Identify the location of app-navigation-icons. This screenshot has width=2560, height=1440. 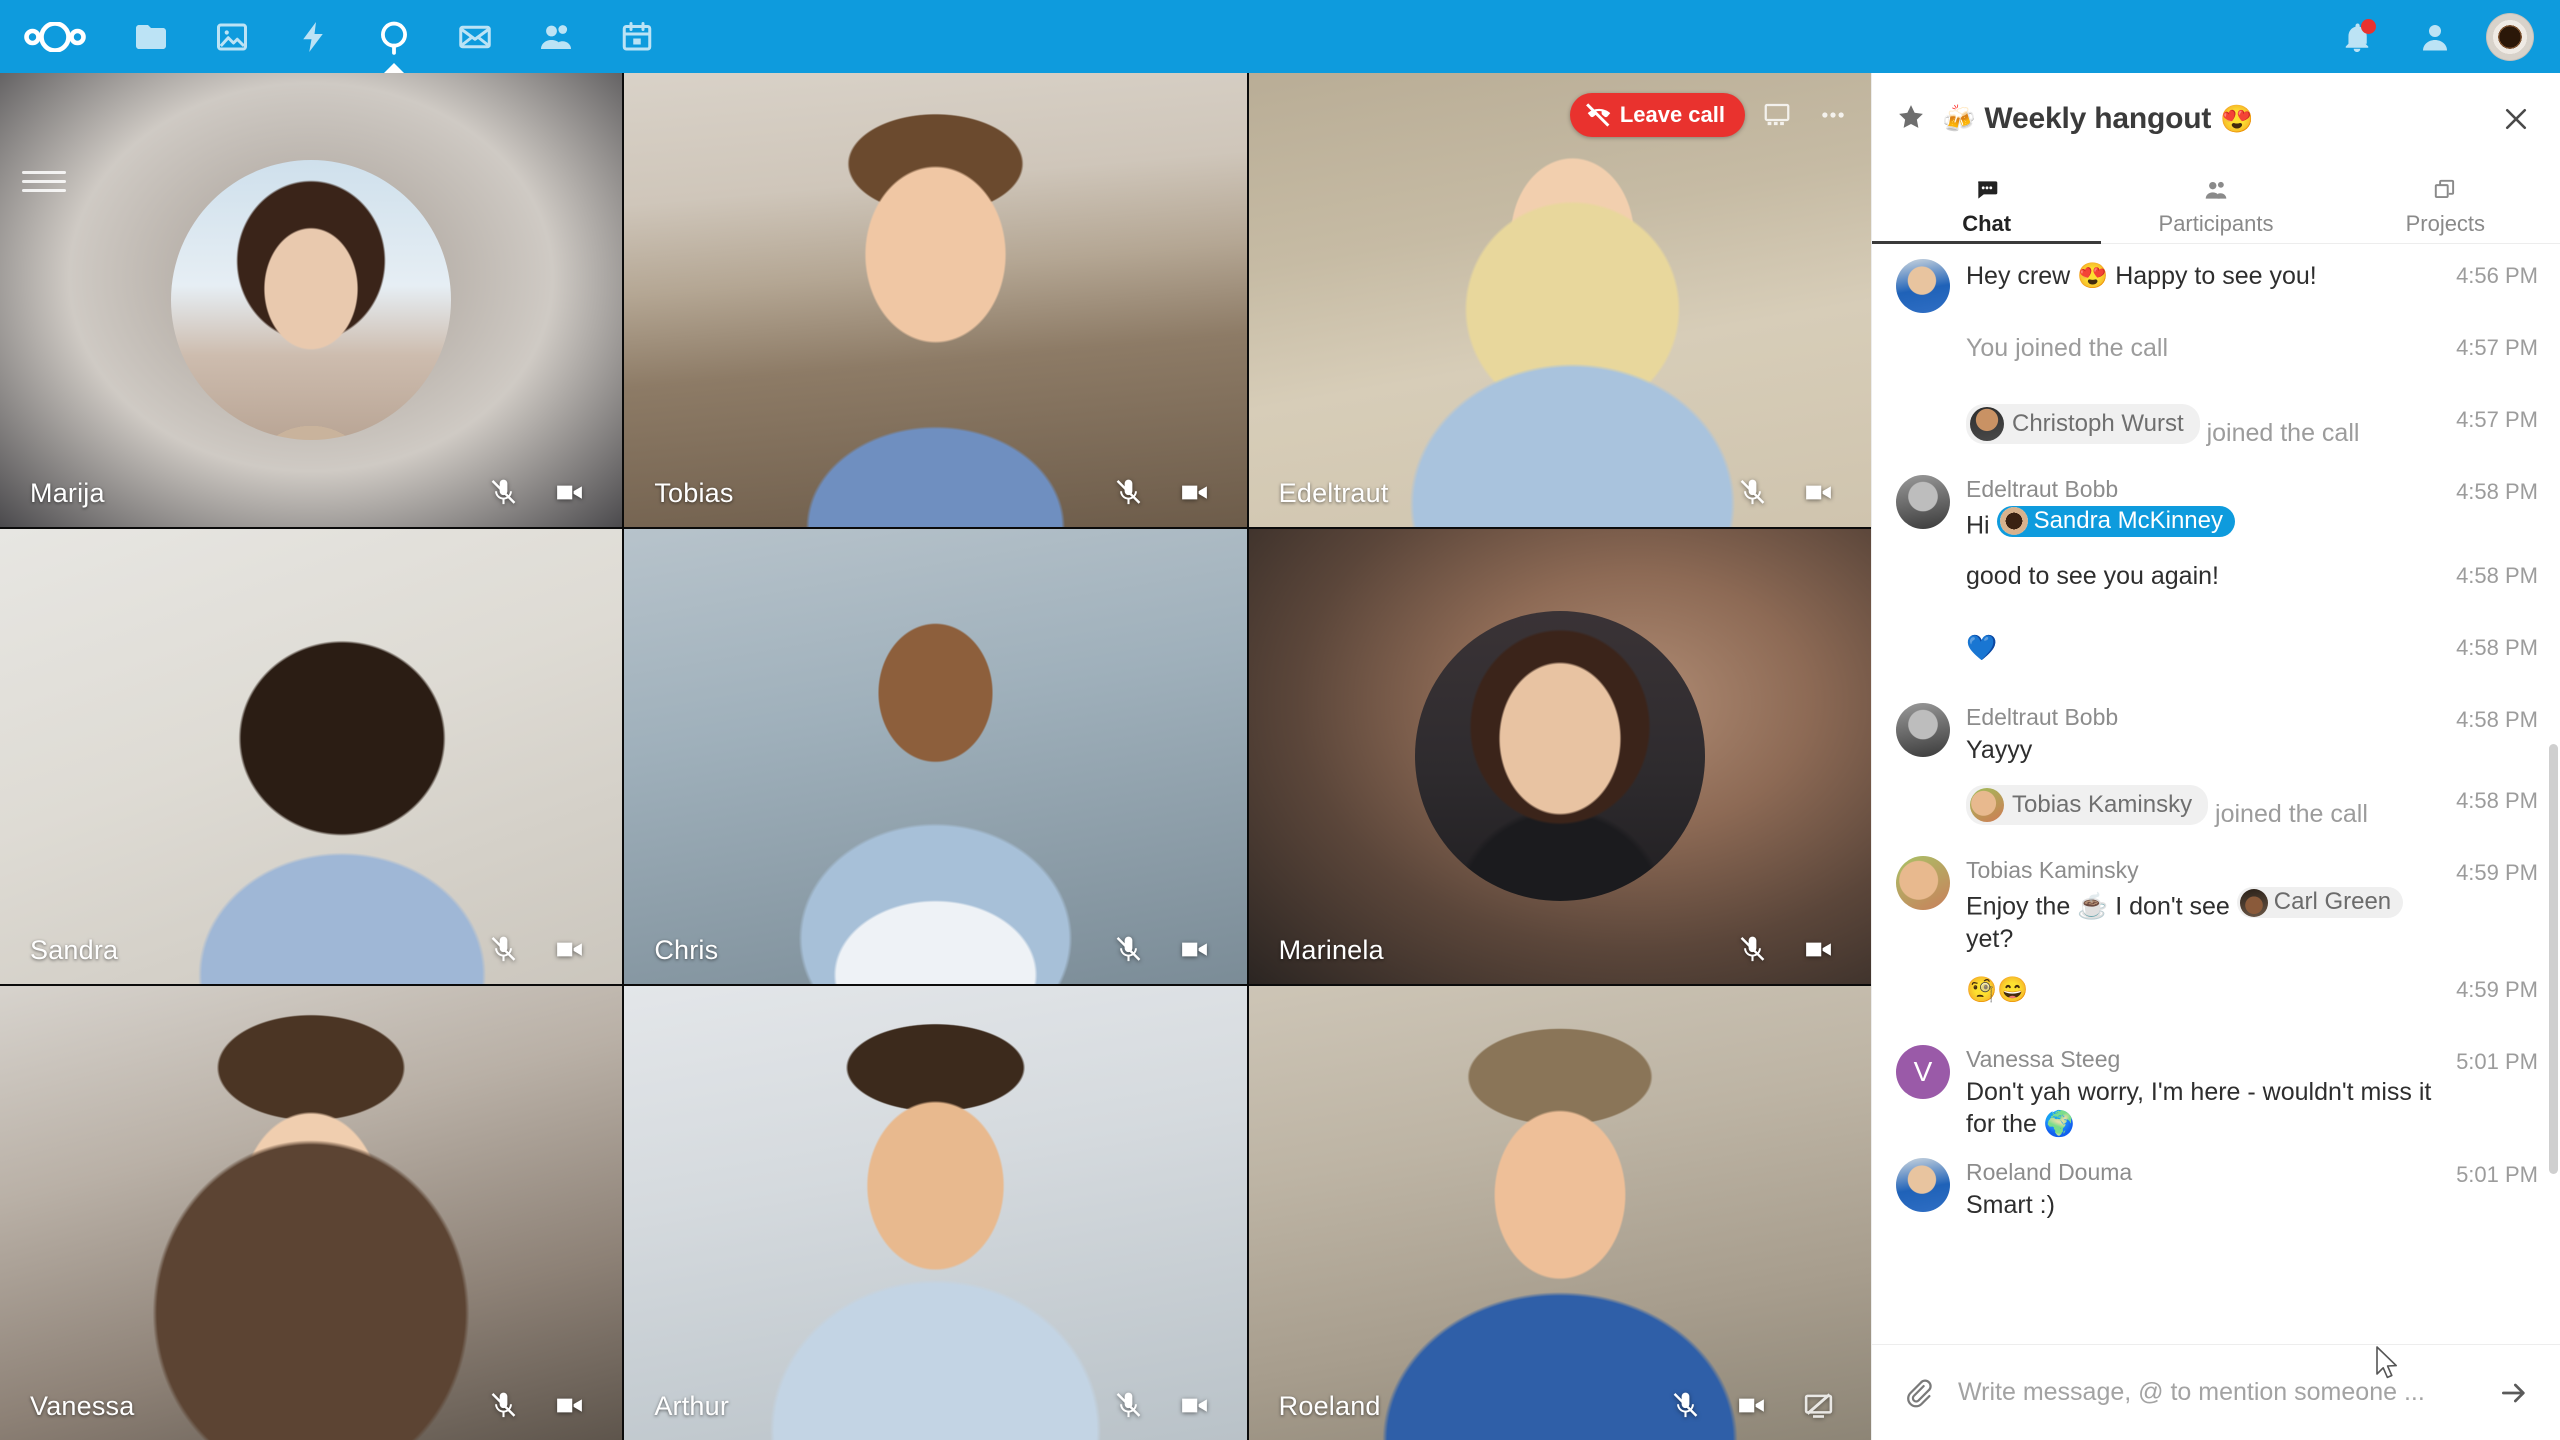
(338, 36).